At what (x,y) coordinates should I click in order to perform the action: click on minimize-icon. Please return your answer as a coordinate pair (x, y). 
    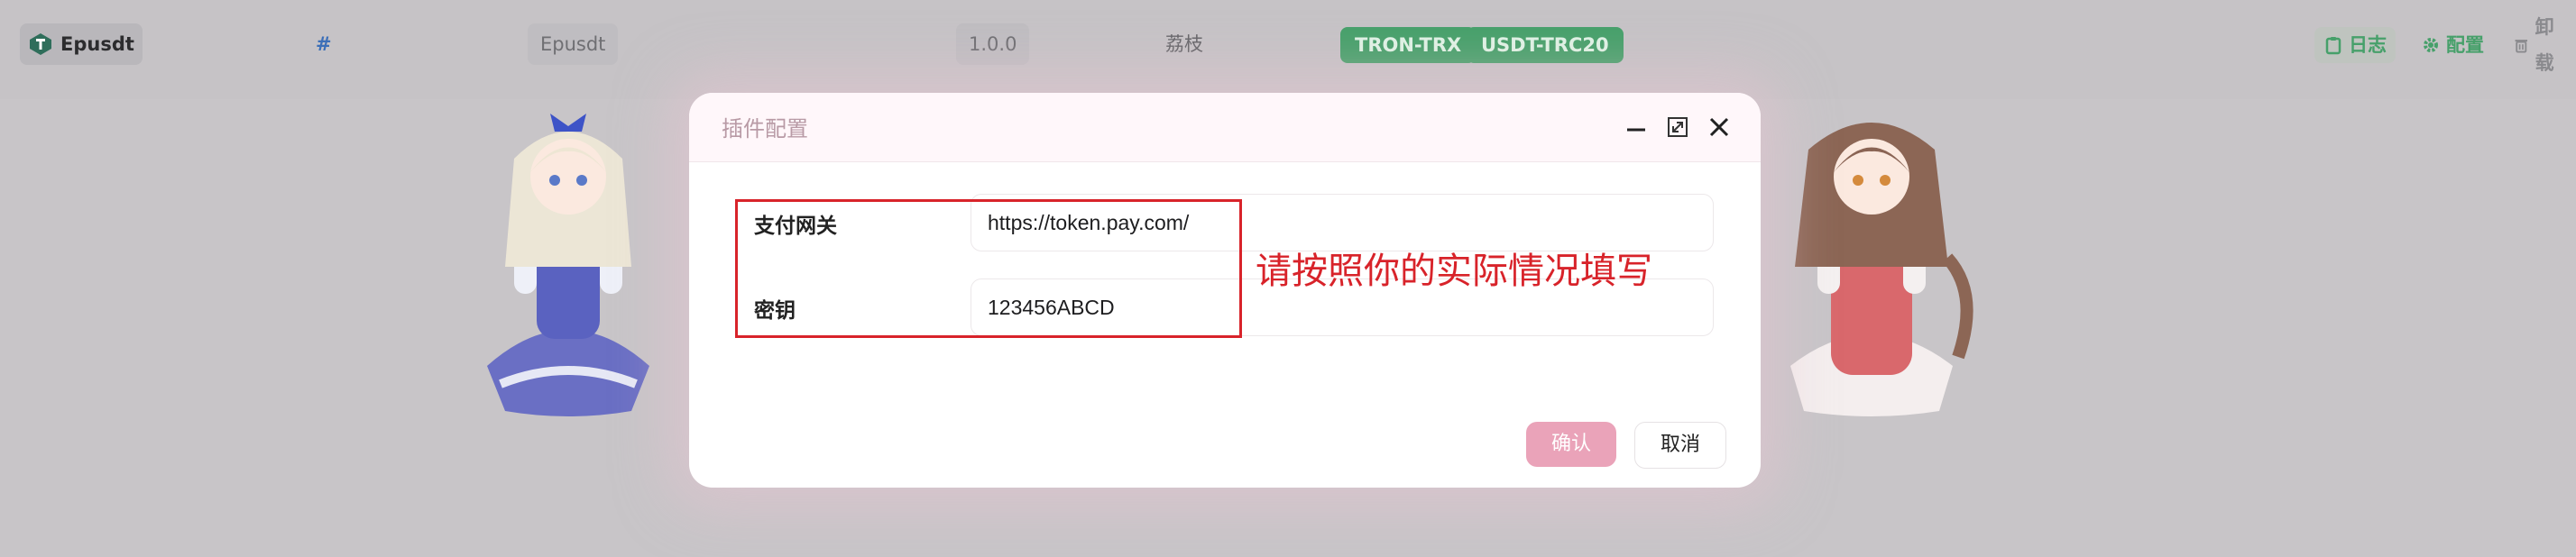
    Looking at the image, I should click on (1636, 130).